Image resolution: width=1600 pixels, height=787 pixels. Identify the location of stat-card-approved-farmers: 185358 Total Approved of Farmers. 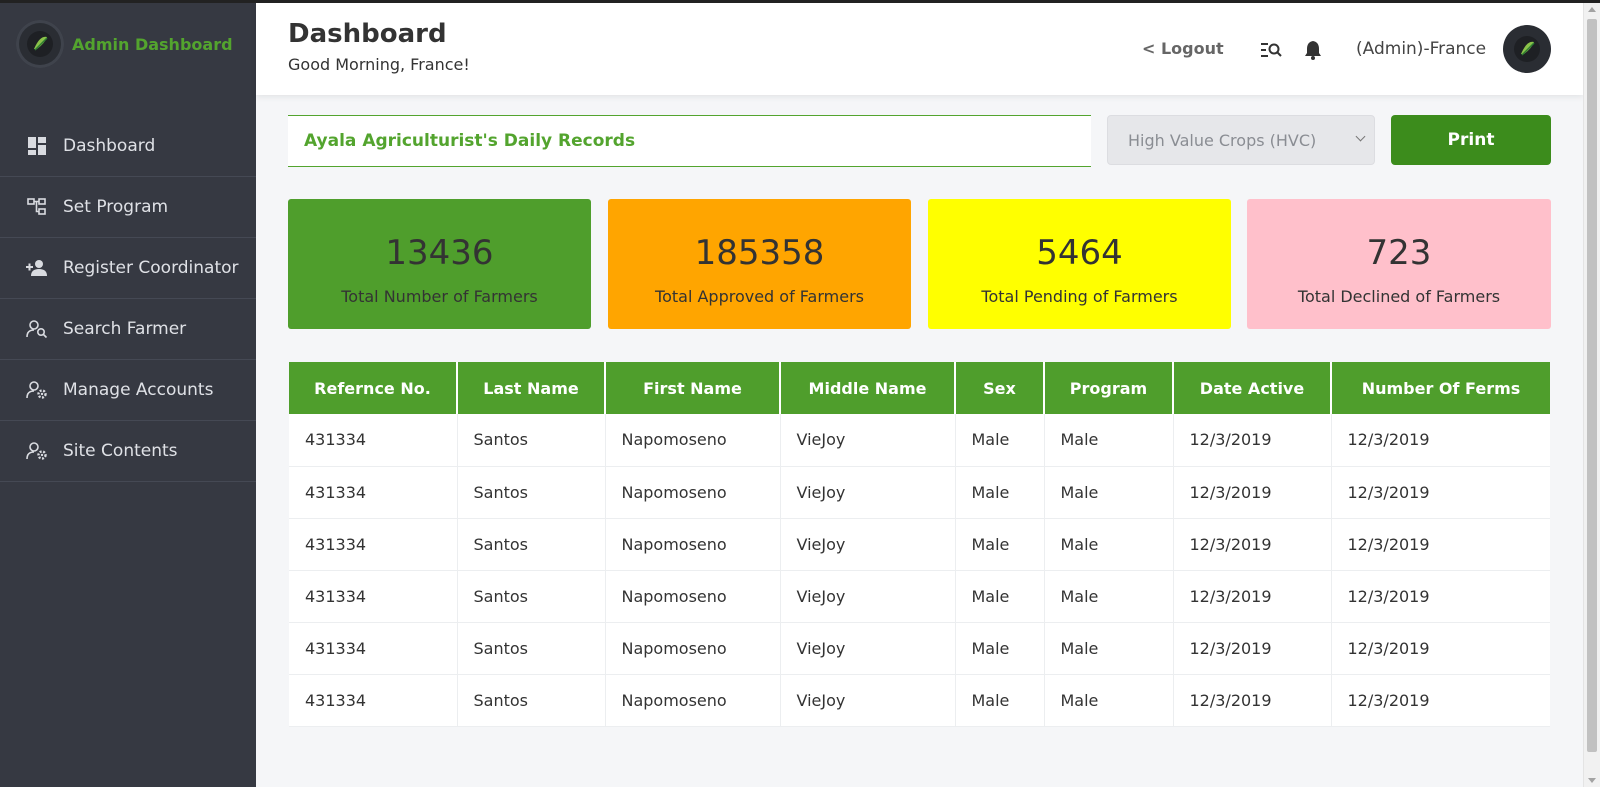
(759, 264).